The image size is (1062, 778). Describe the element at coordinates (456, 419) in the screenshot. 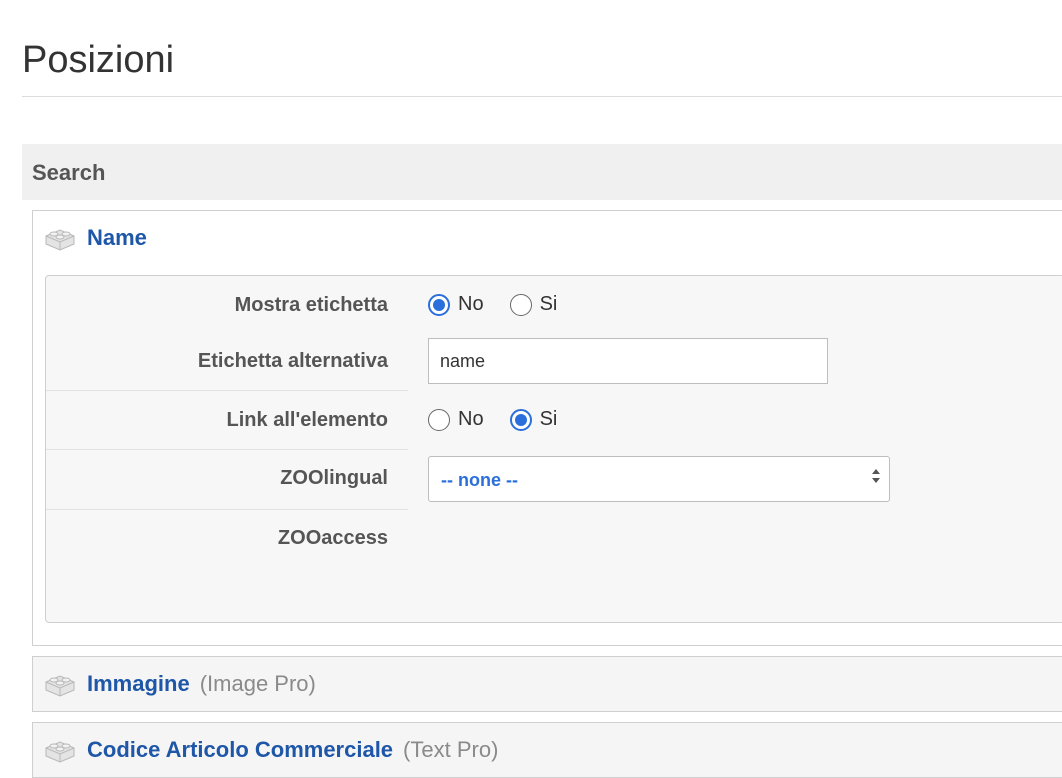

I see `link-option-no: No` at that location.